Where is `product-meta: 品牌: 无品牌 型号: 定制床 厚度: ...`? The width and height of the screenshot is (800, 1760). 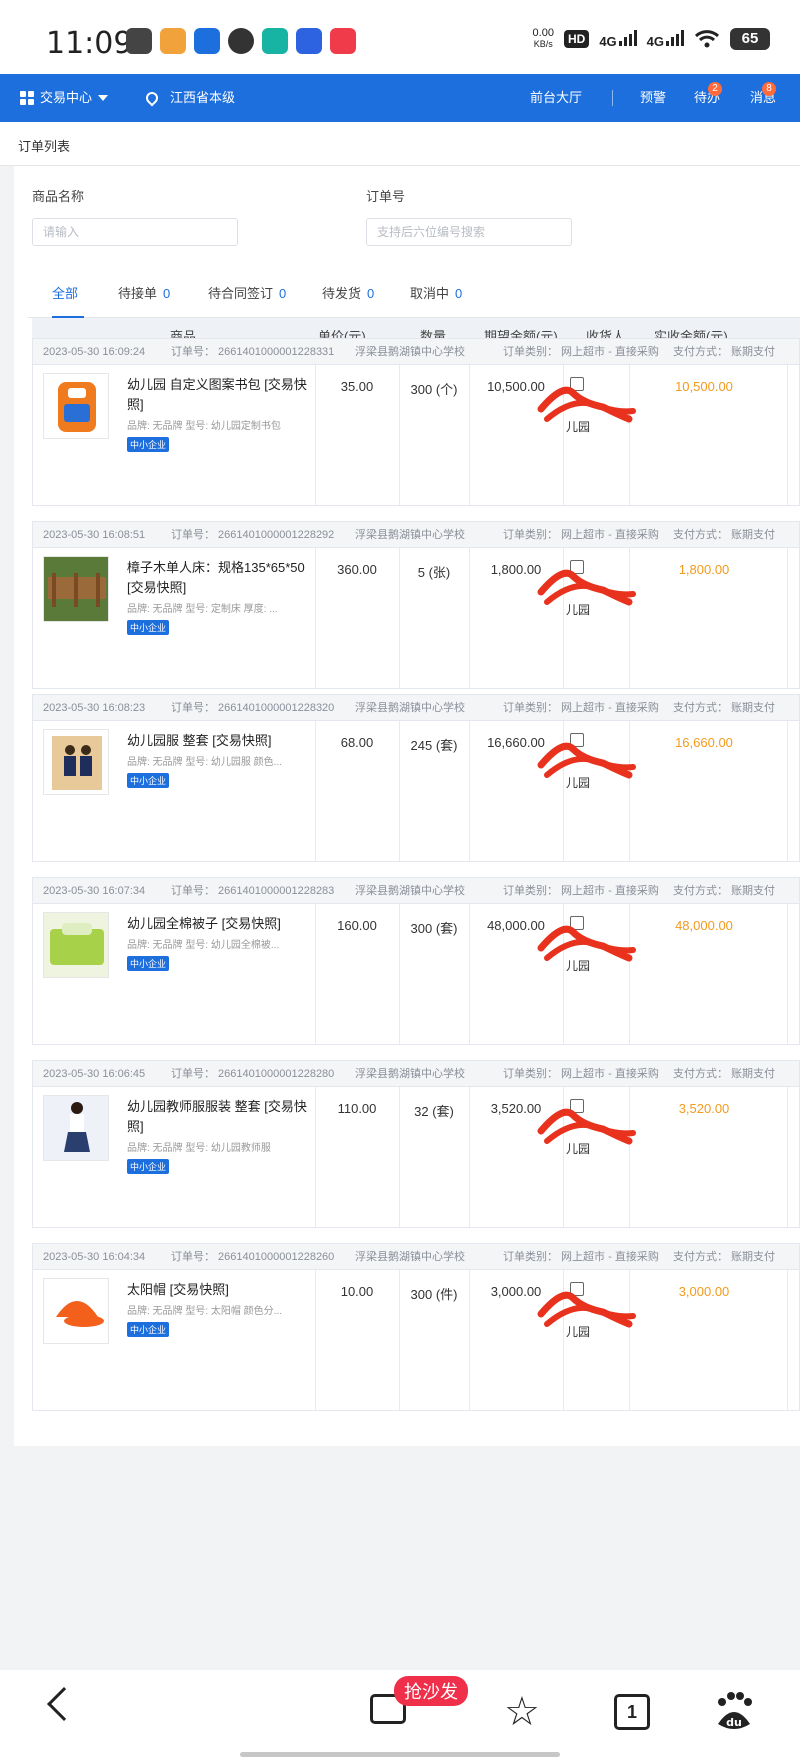 product-meta: 品牌: 无品牌 型号: 定制床 厚度: ... is located at coordinates (202, 609).